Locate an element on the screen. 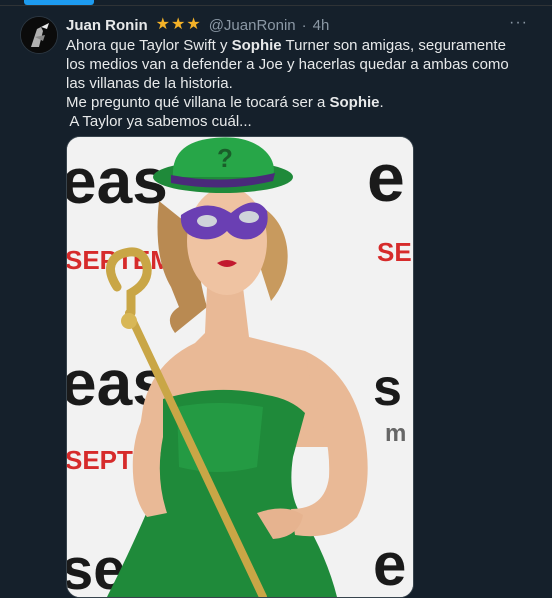  divider is located at coordinates (276, 5).